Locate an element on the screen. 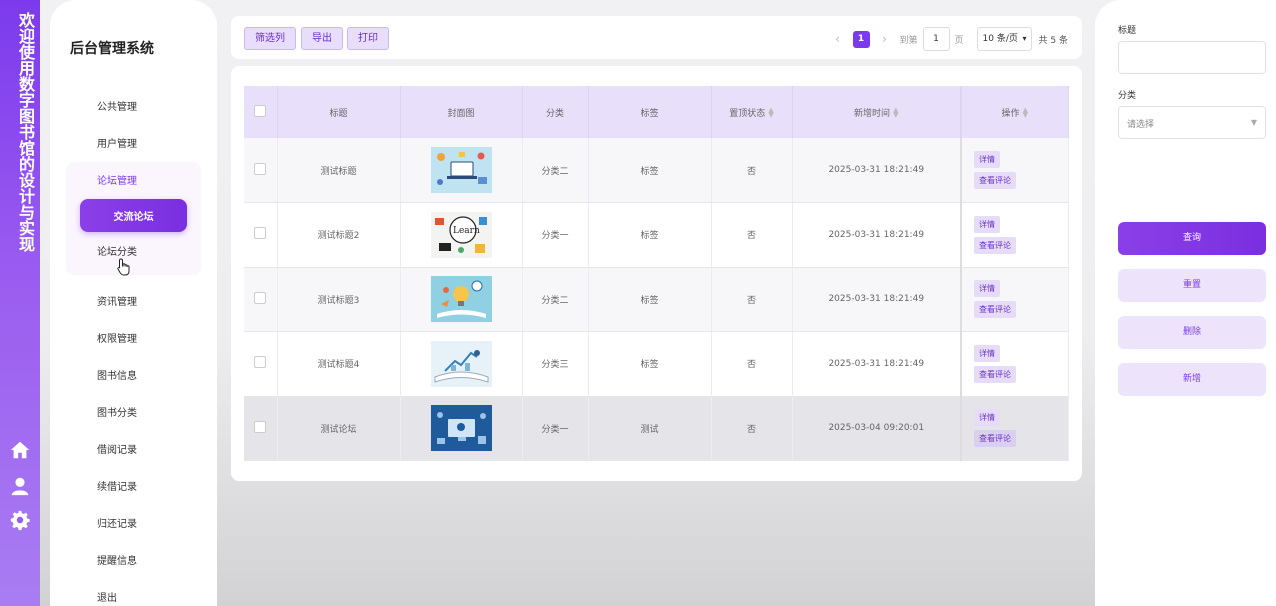 This screenshot has width=1276, height=606. menu-item-public: 公共管理 is located at coordinates (117, 105).